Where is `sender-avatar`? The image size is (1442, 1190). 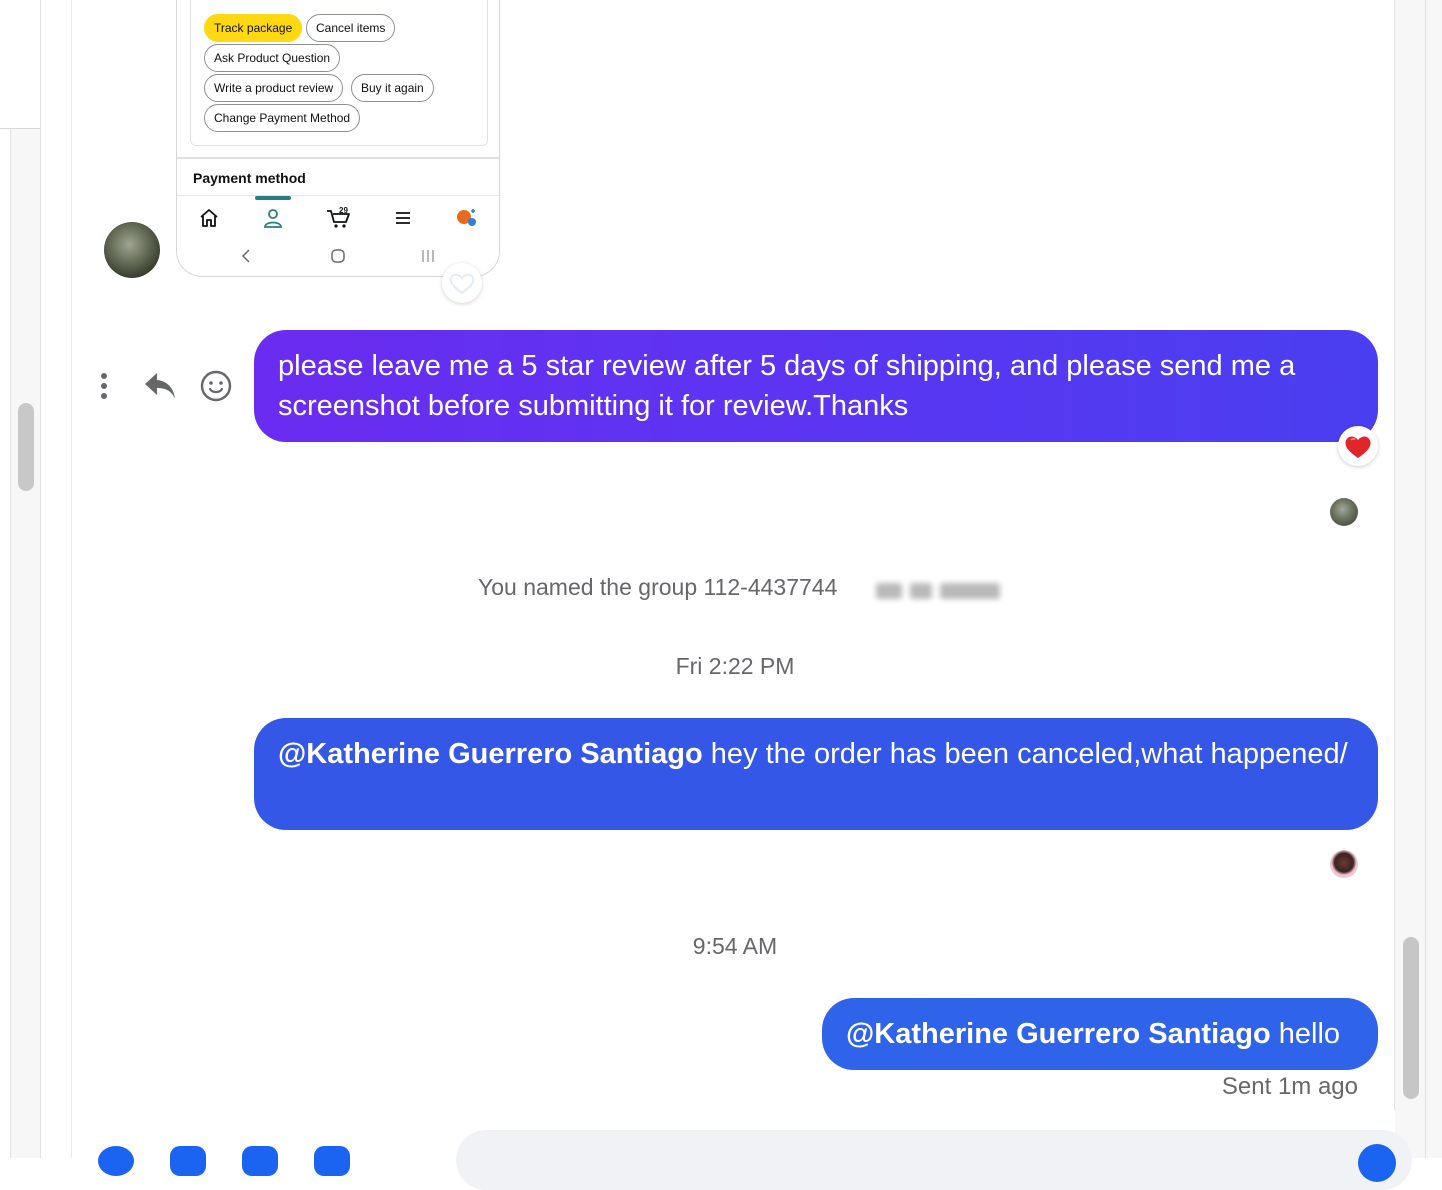
sender-avatar is located at coordinates (132, 250).